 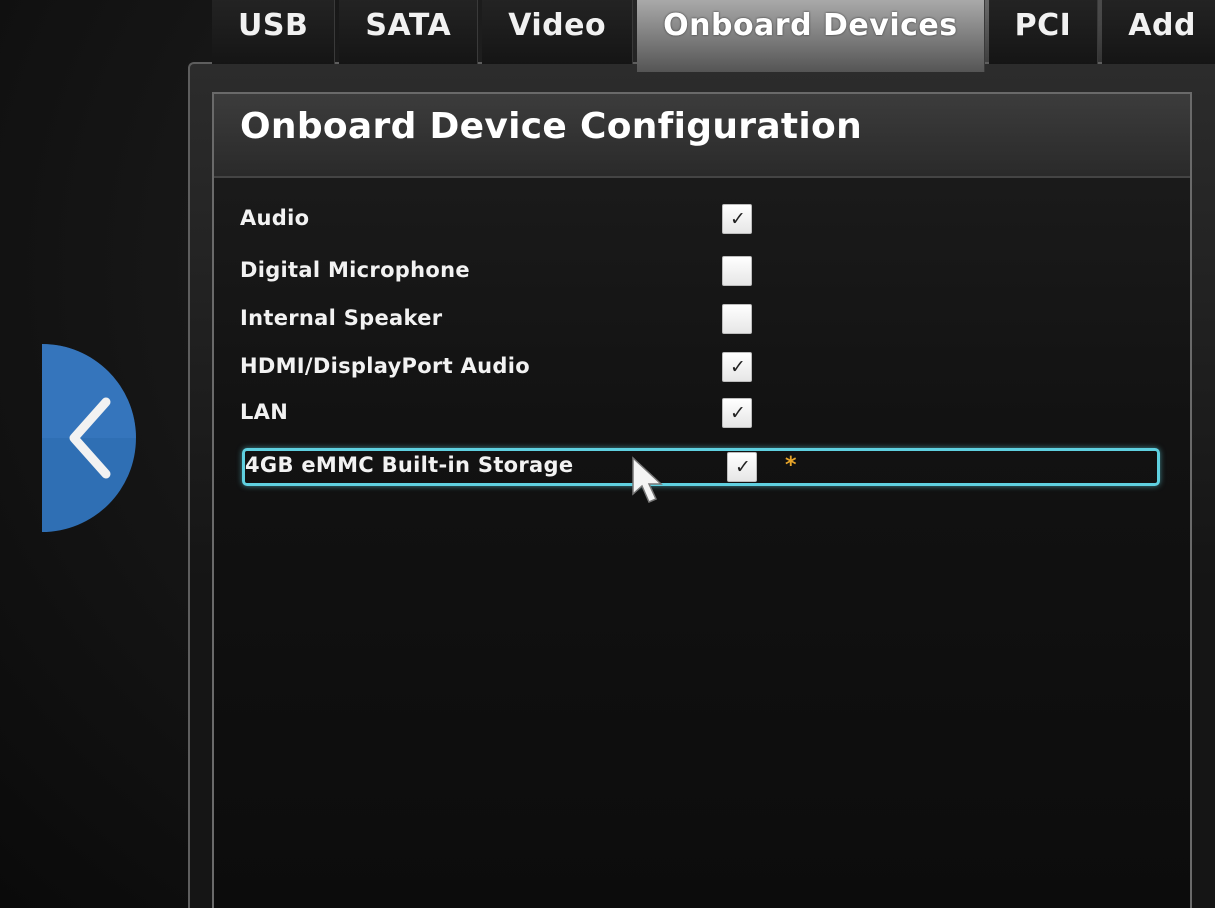 What do you see at coordinates (408, 25) in the screenshot?
I see `tab-sata-label: SATA` at bounding box center [408, 25].